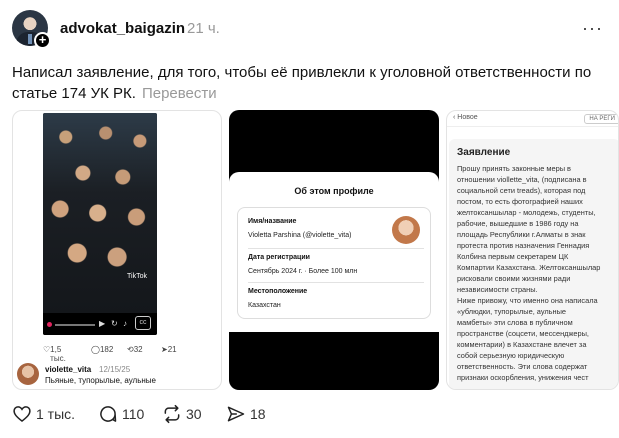  Describe the element at coordinates (300, 235) in the screenshot. I see `name-value: Violetta Parshina (@violette_vita)` at that location.